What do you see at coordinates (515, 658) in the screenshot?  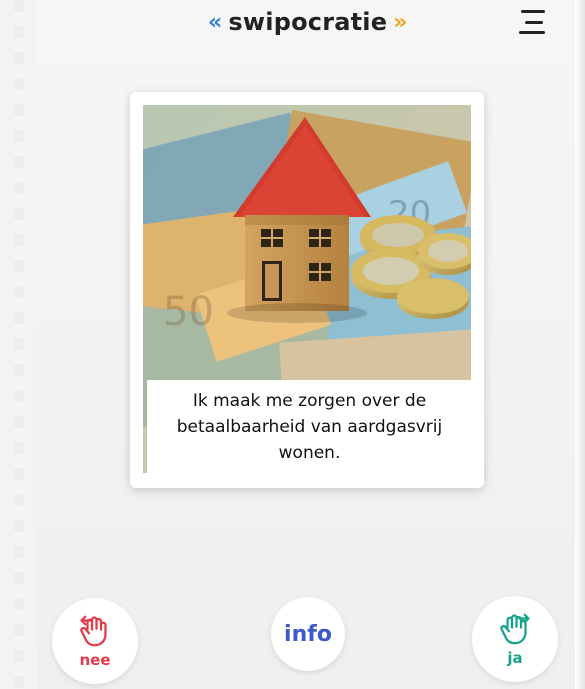 I see `yes-label: ja` at bounding box center [515, 658].